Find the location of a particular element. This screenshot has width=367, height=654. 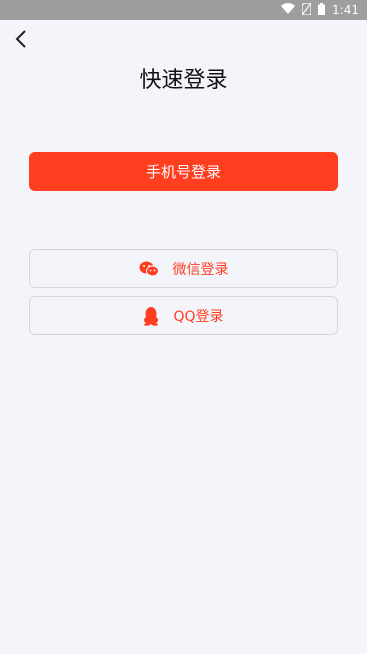

battery-icon is located at coordinates (322, 10).